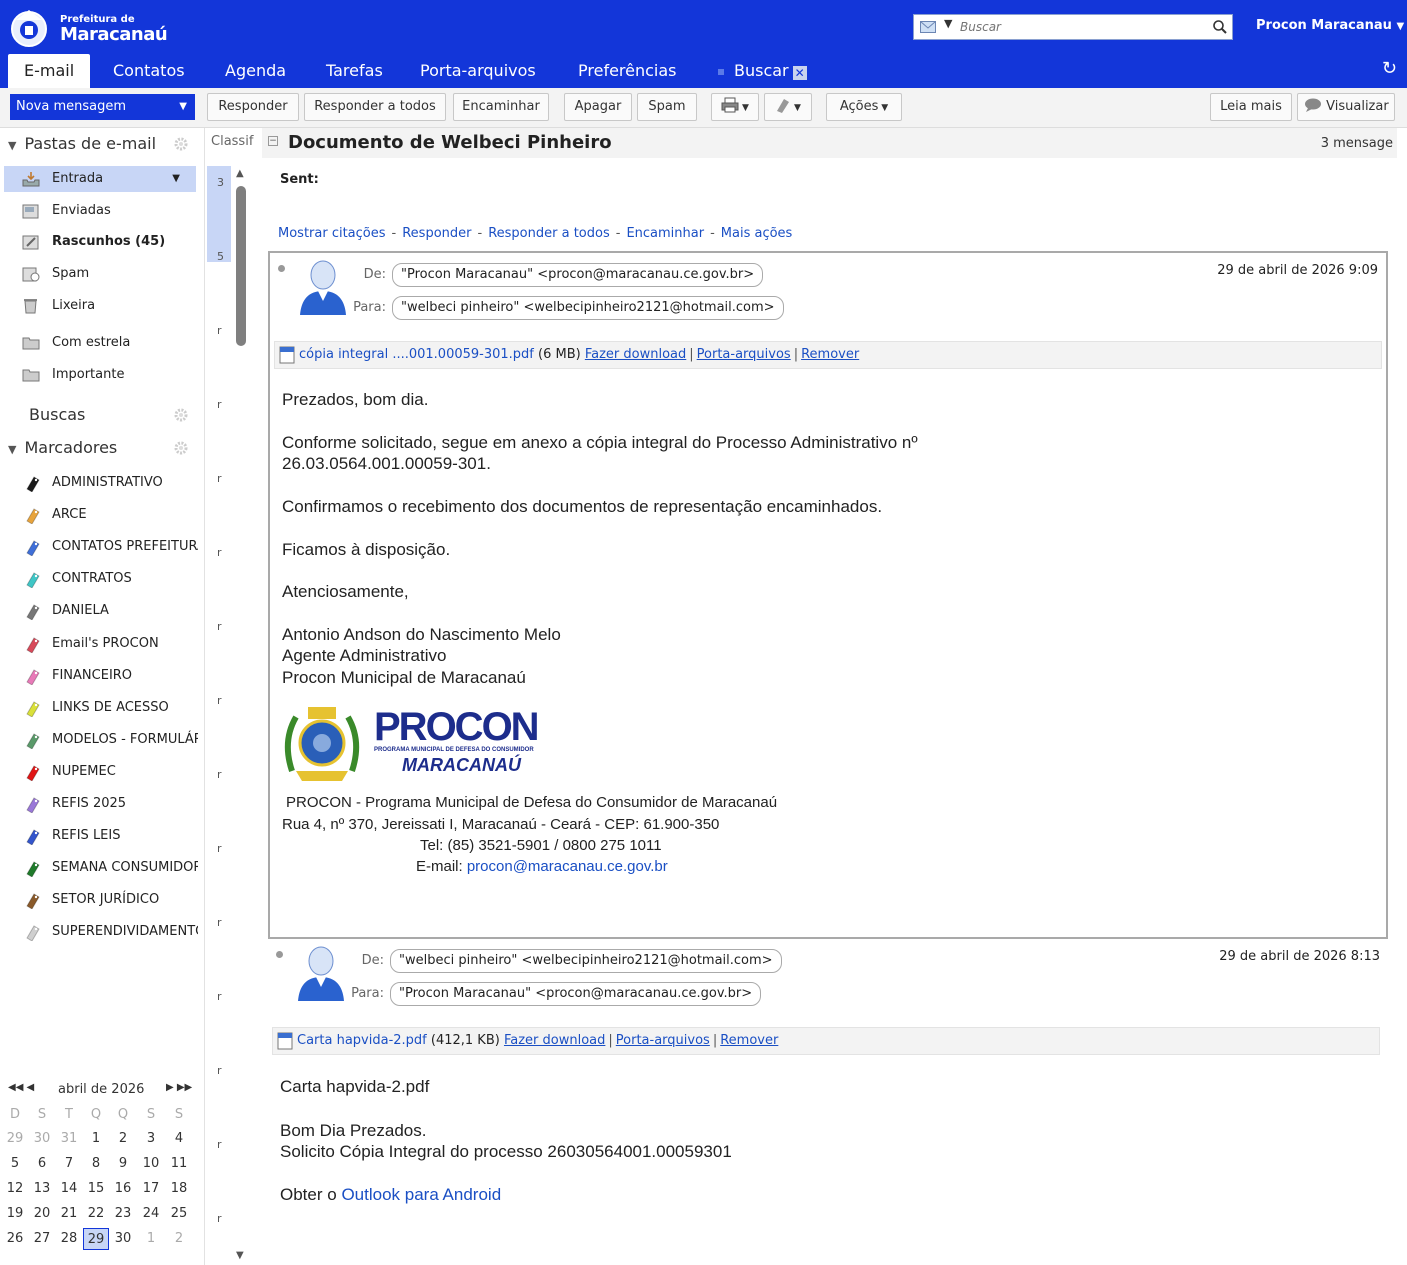 The height and width of the screenshot is (1265, 1407). What do you see at coordinates (273, 141) in the screenshot?
I see `collapse-icon: −` at bounding box center [273, 141].